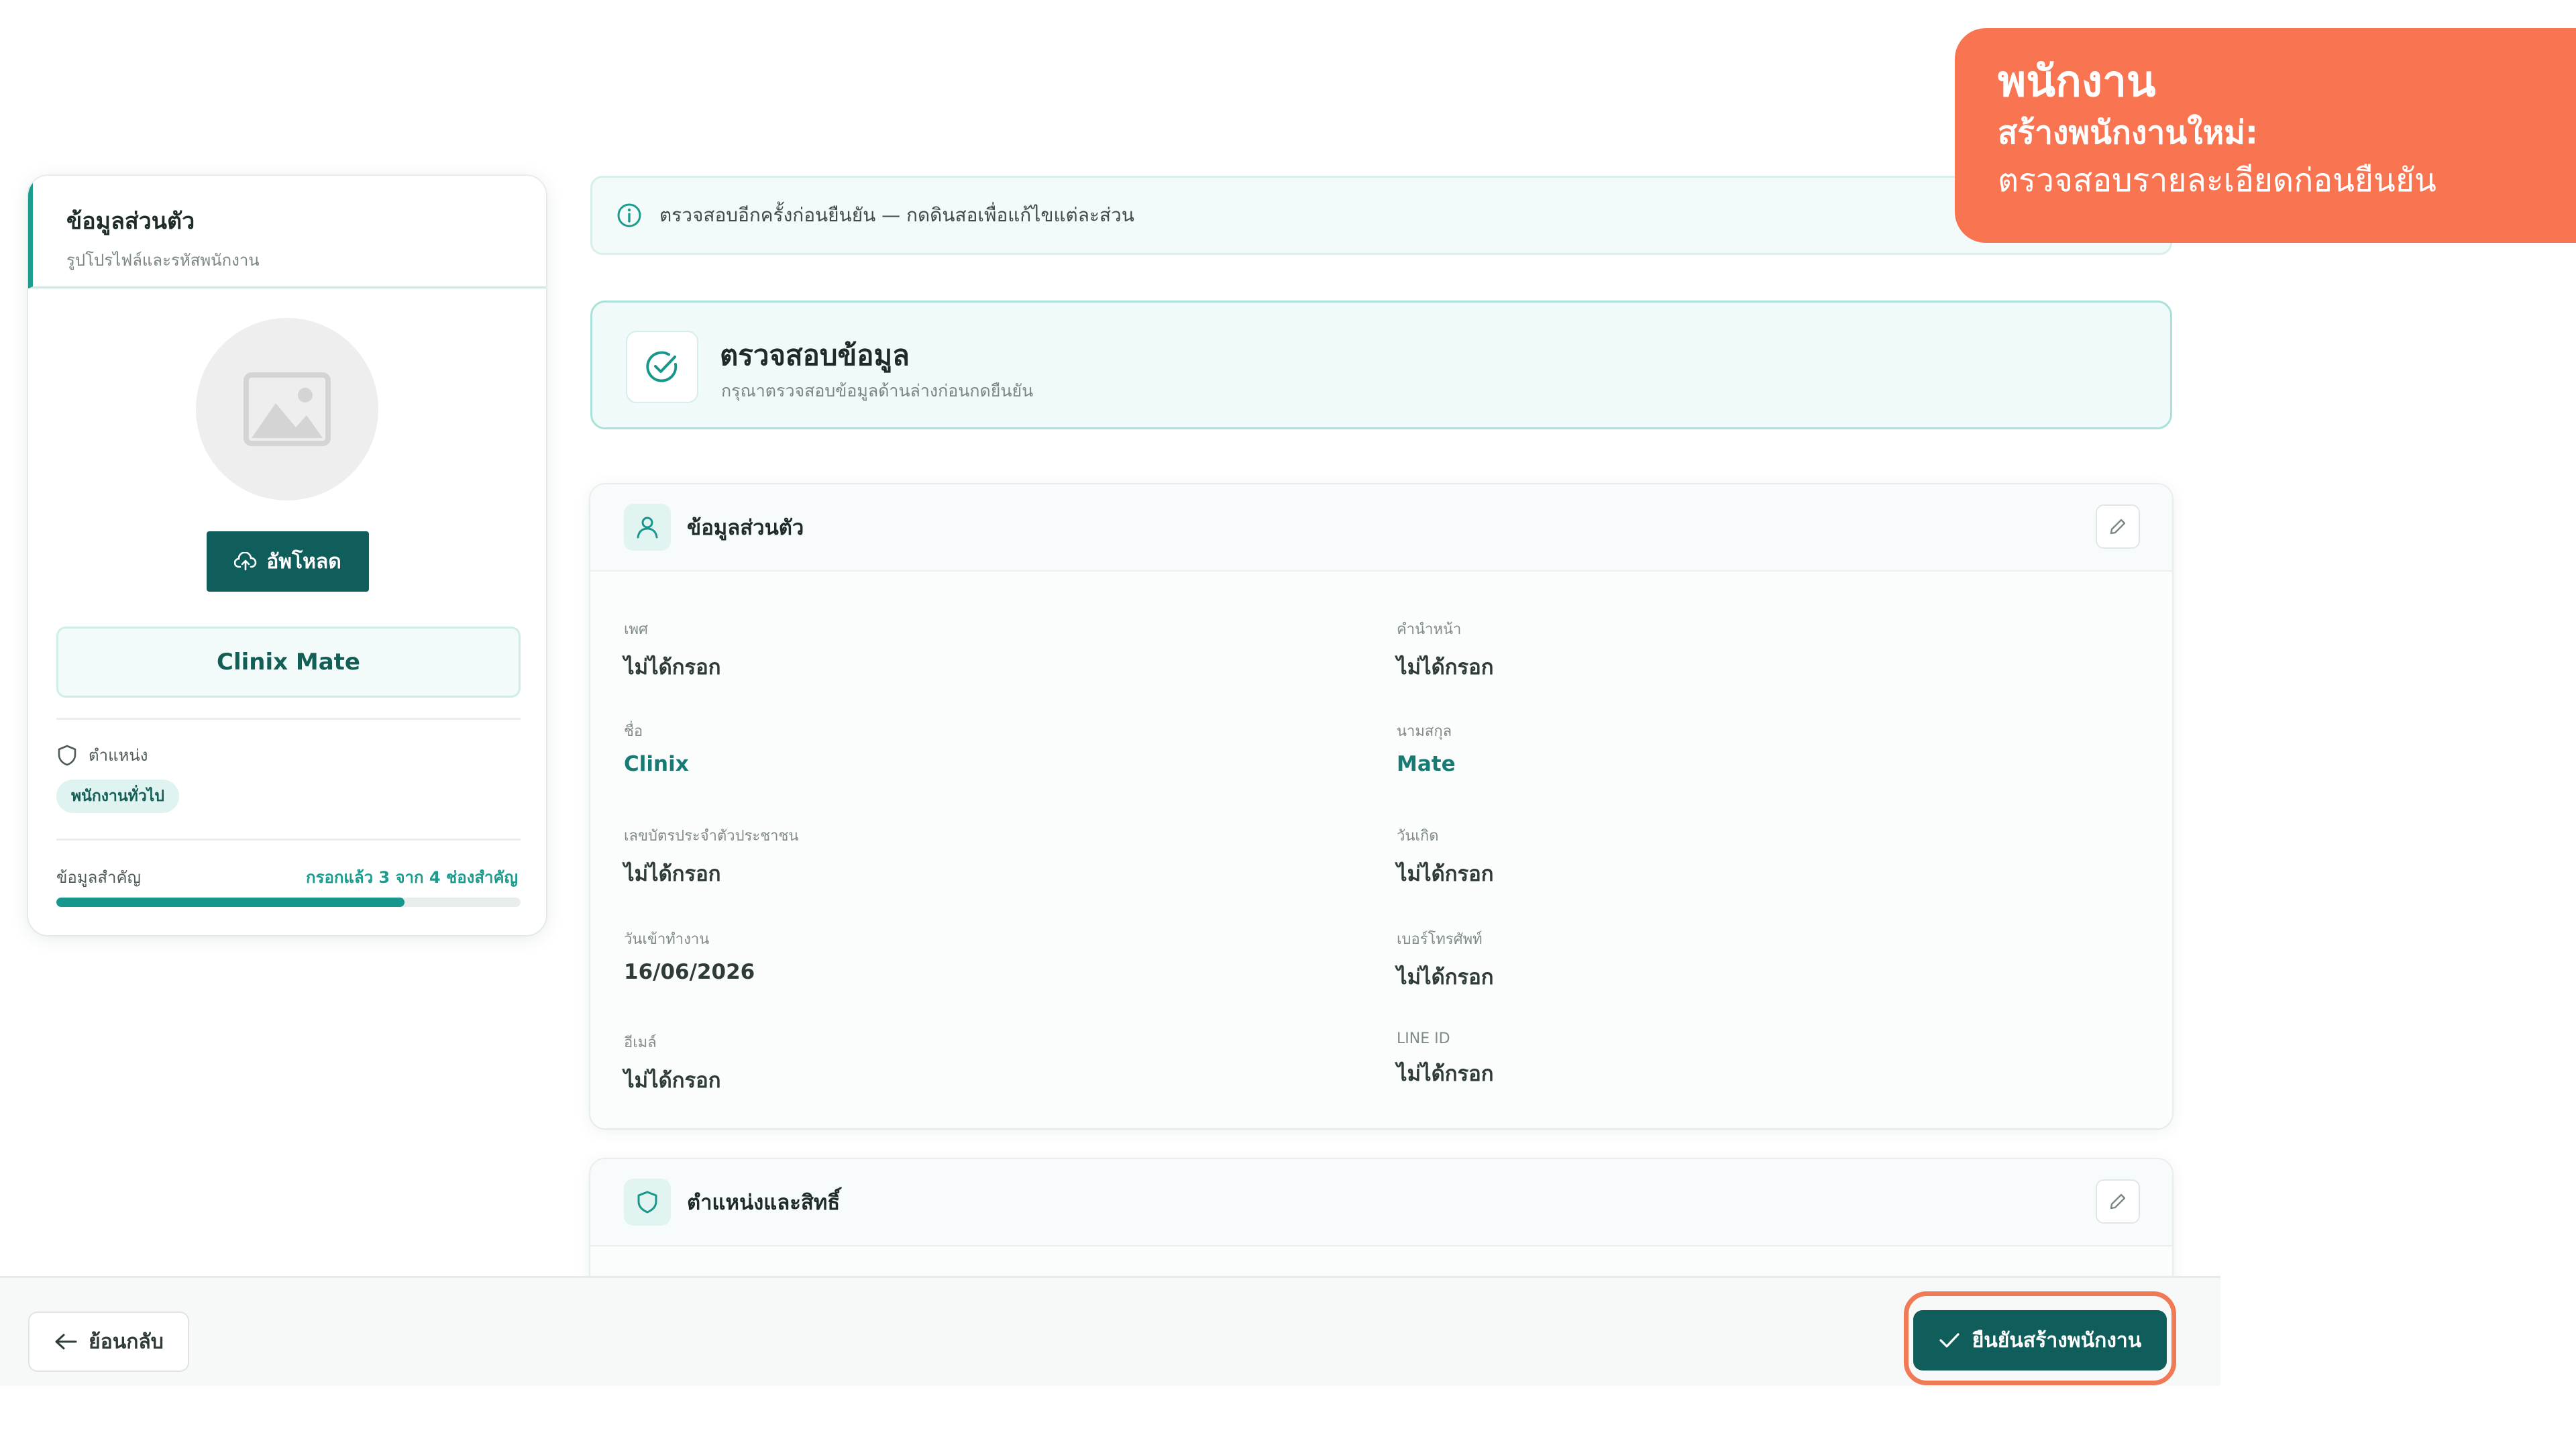  I want to click on field-label: อีเมล์, so click(640, 1042).